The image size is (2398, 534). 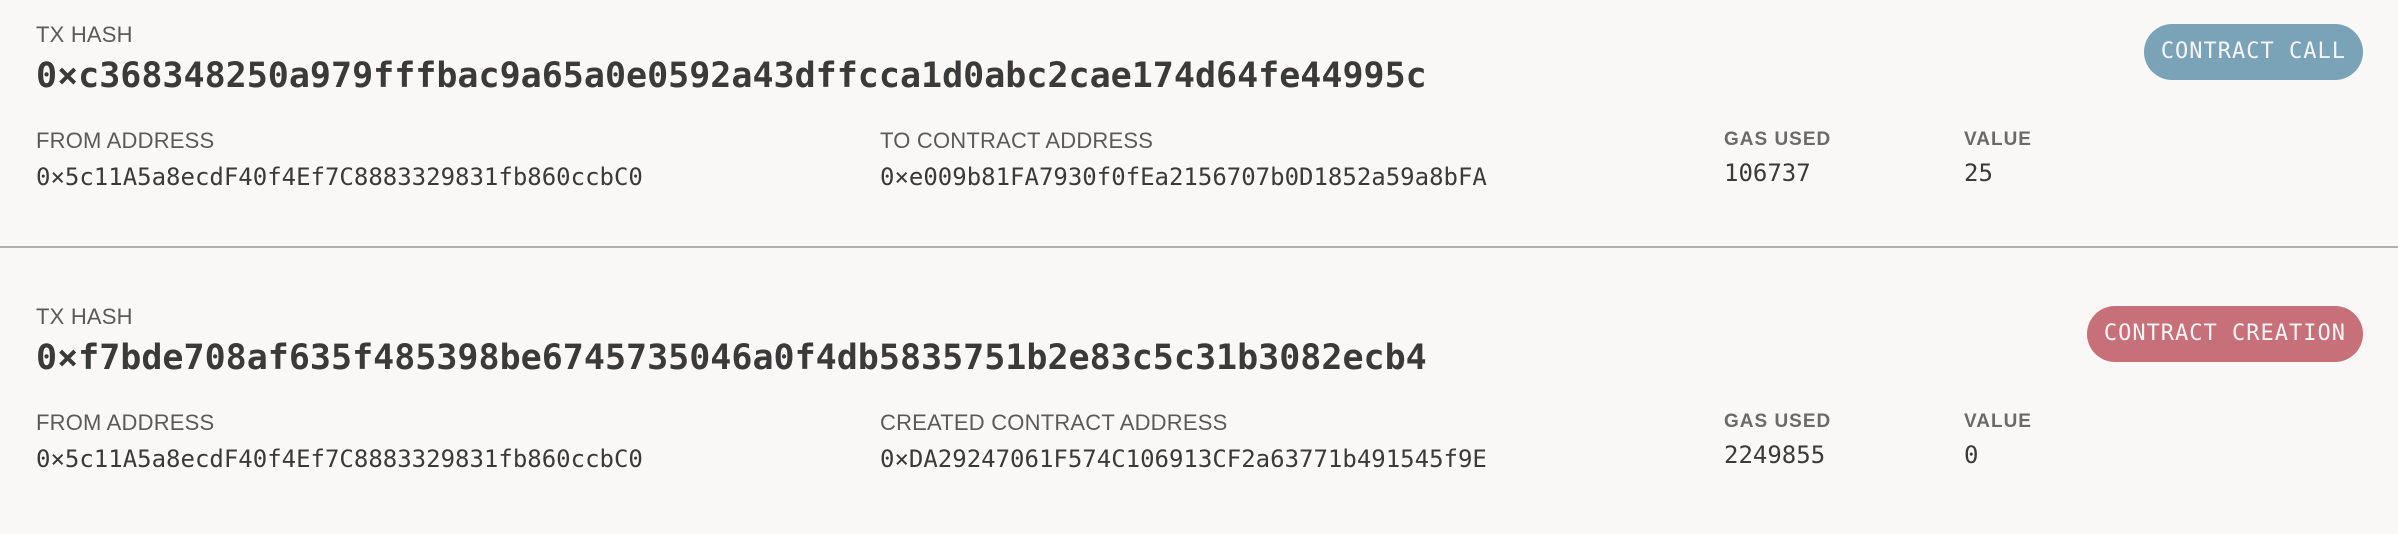 I want to click on value-amount: 25, so click(x=1978, y=173).